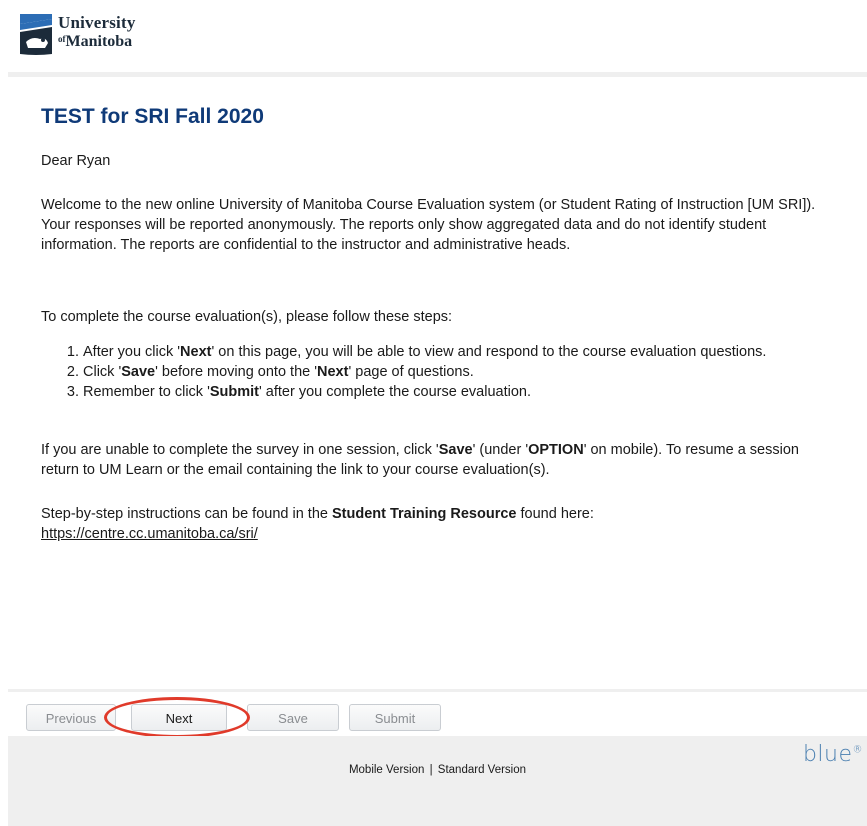 The width and height of the screenshot is (867, 826). I want to click on resume-text: ' (under ', so click(500, 450).